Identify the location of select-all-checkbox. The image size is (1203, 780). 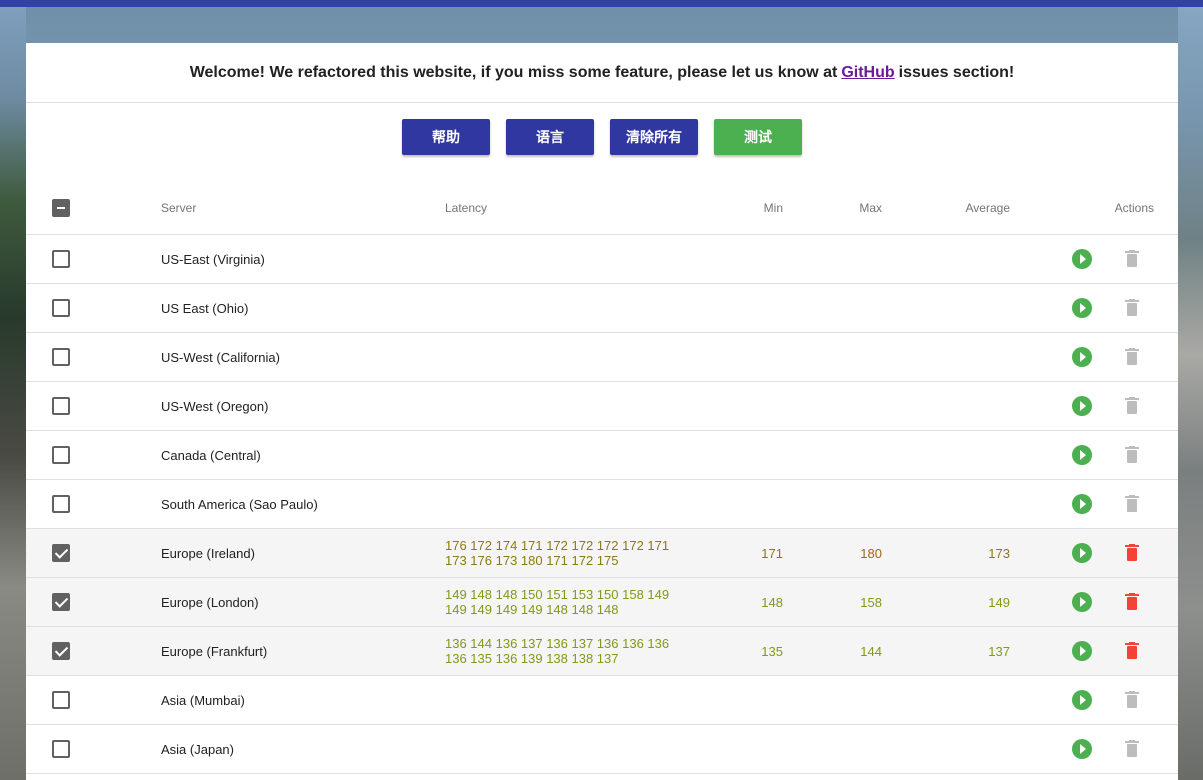
(61, 207).